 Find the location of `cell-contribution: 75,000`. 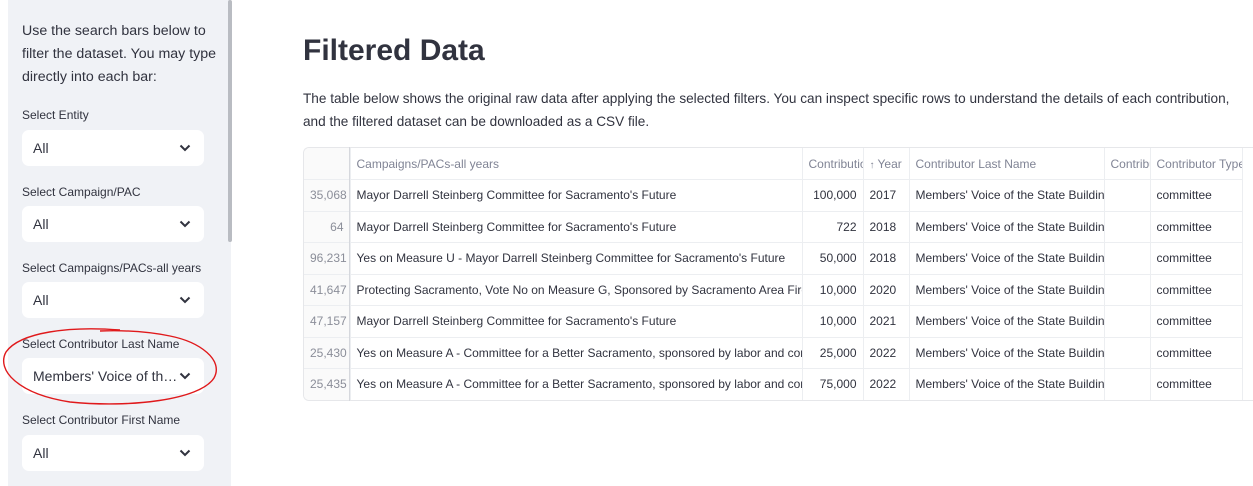

cell-contribution: 75,000 is located at coordinates (833, 384).